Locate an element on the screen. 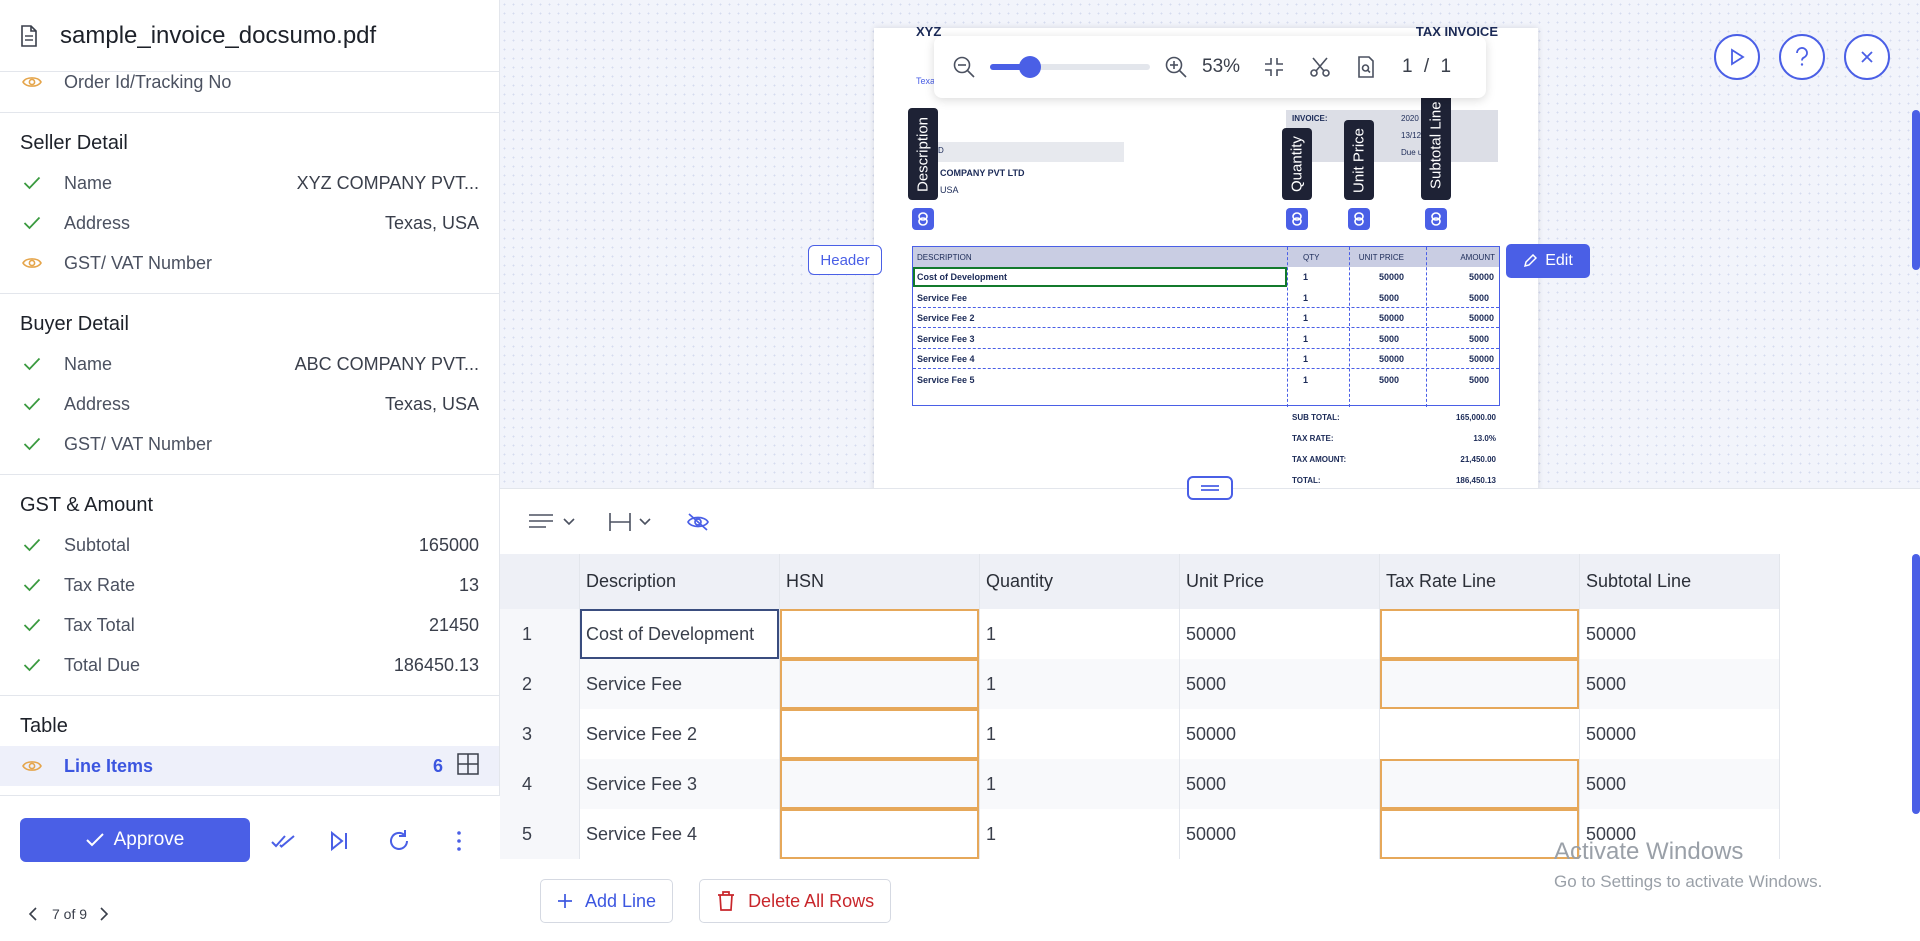 Image resolution: width=1920 pixels, height=941 pixels. zoom-out-icon is located at coordinates (964, 67).